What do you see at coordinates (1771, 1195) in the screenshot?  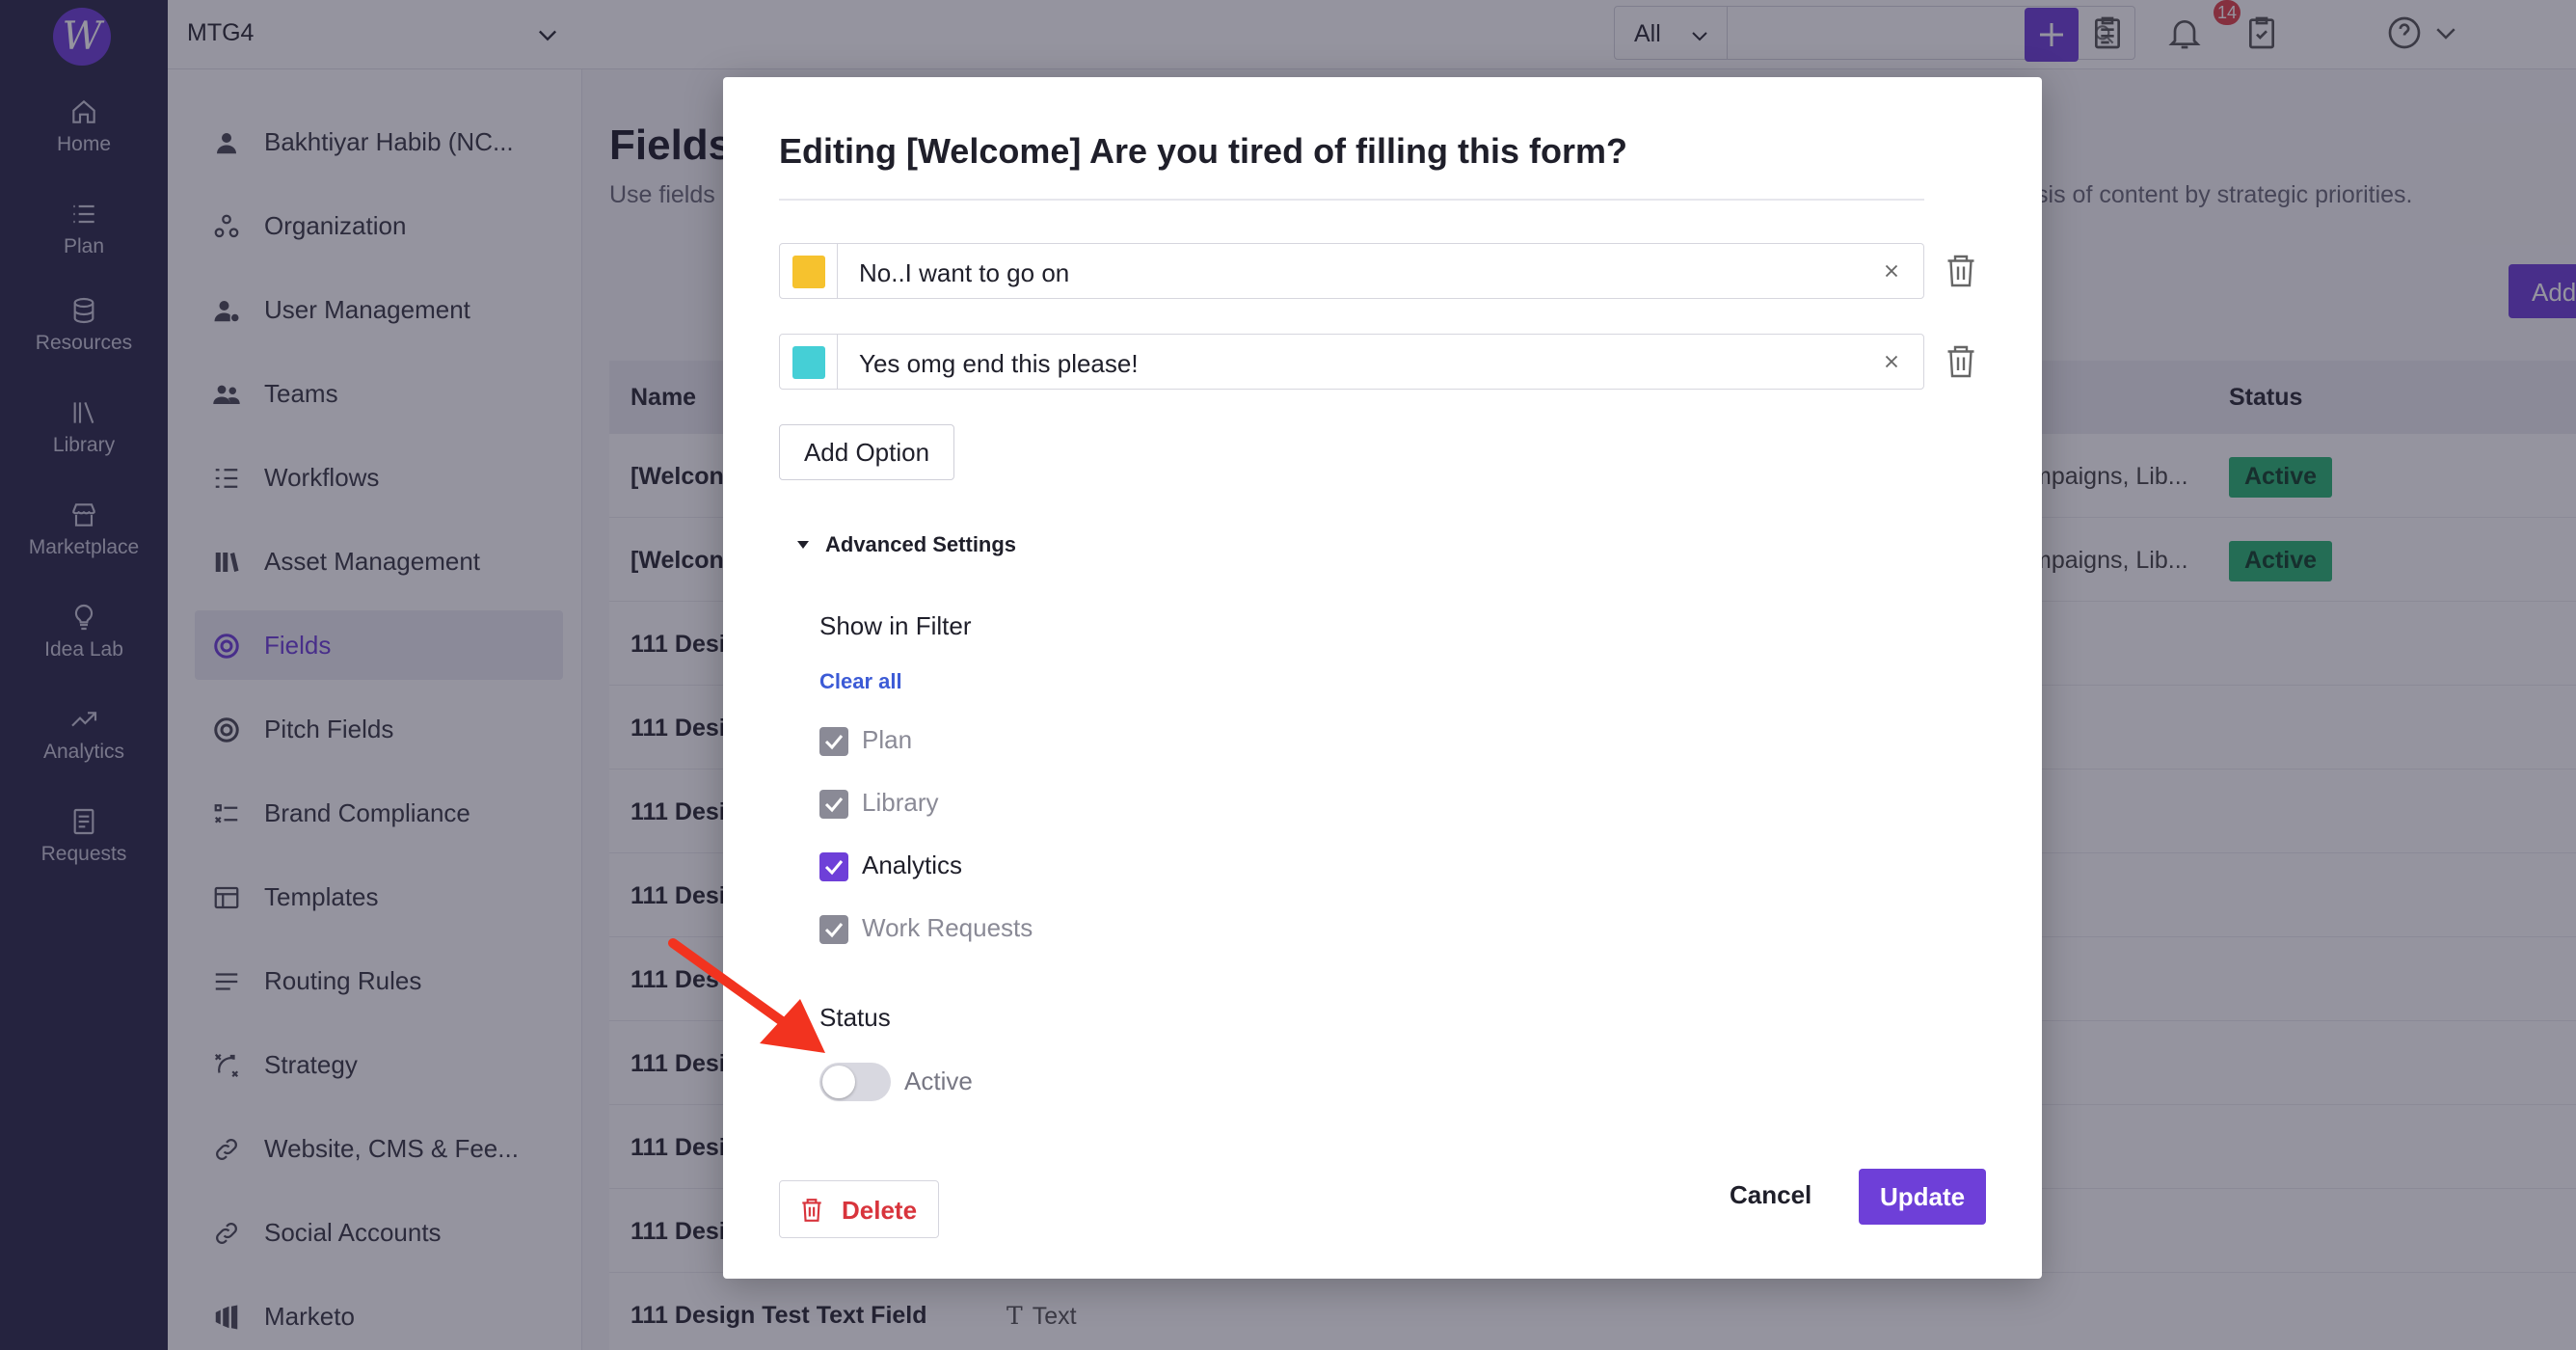 I see `cancel-button: Cancel` at bounding box center [1771, 1195].